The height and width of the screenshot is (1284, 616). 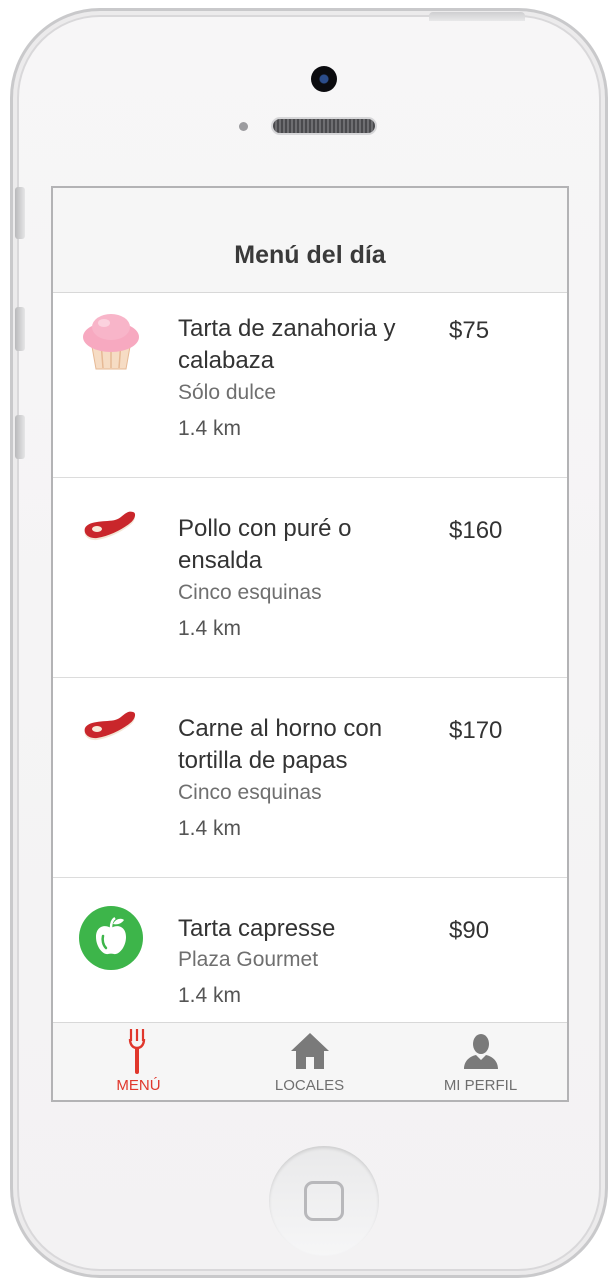 I want to click on home-button-square-icon, so click(x=324, y=1201).